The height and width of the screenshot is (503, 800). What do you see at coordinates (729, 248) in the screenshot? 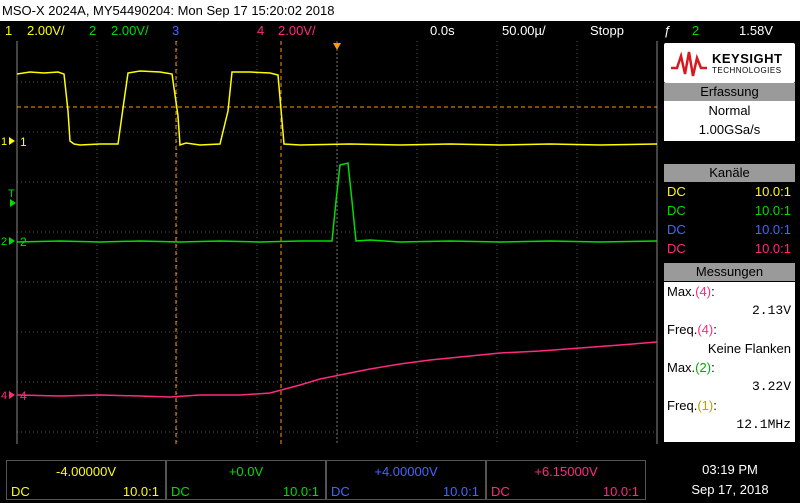
I see `channel-row-4: DC 10.0:1` at bounding box center [729, 248].